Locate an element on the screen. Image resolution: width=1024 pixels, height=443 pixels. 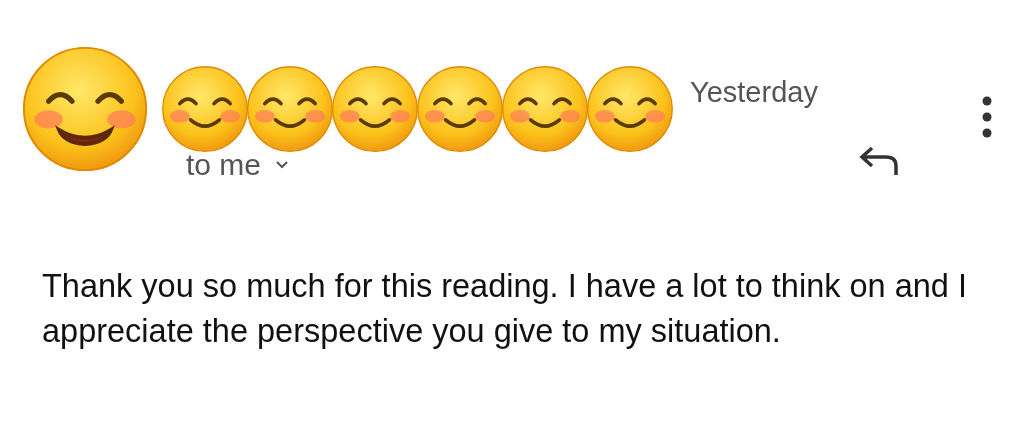
message-date: Yesterday is located at coordinates (754, 92).